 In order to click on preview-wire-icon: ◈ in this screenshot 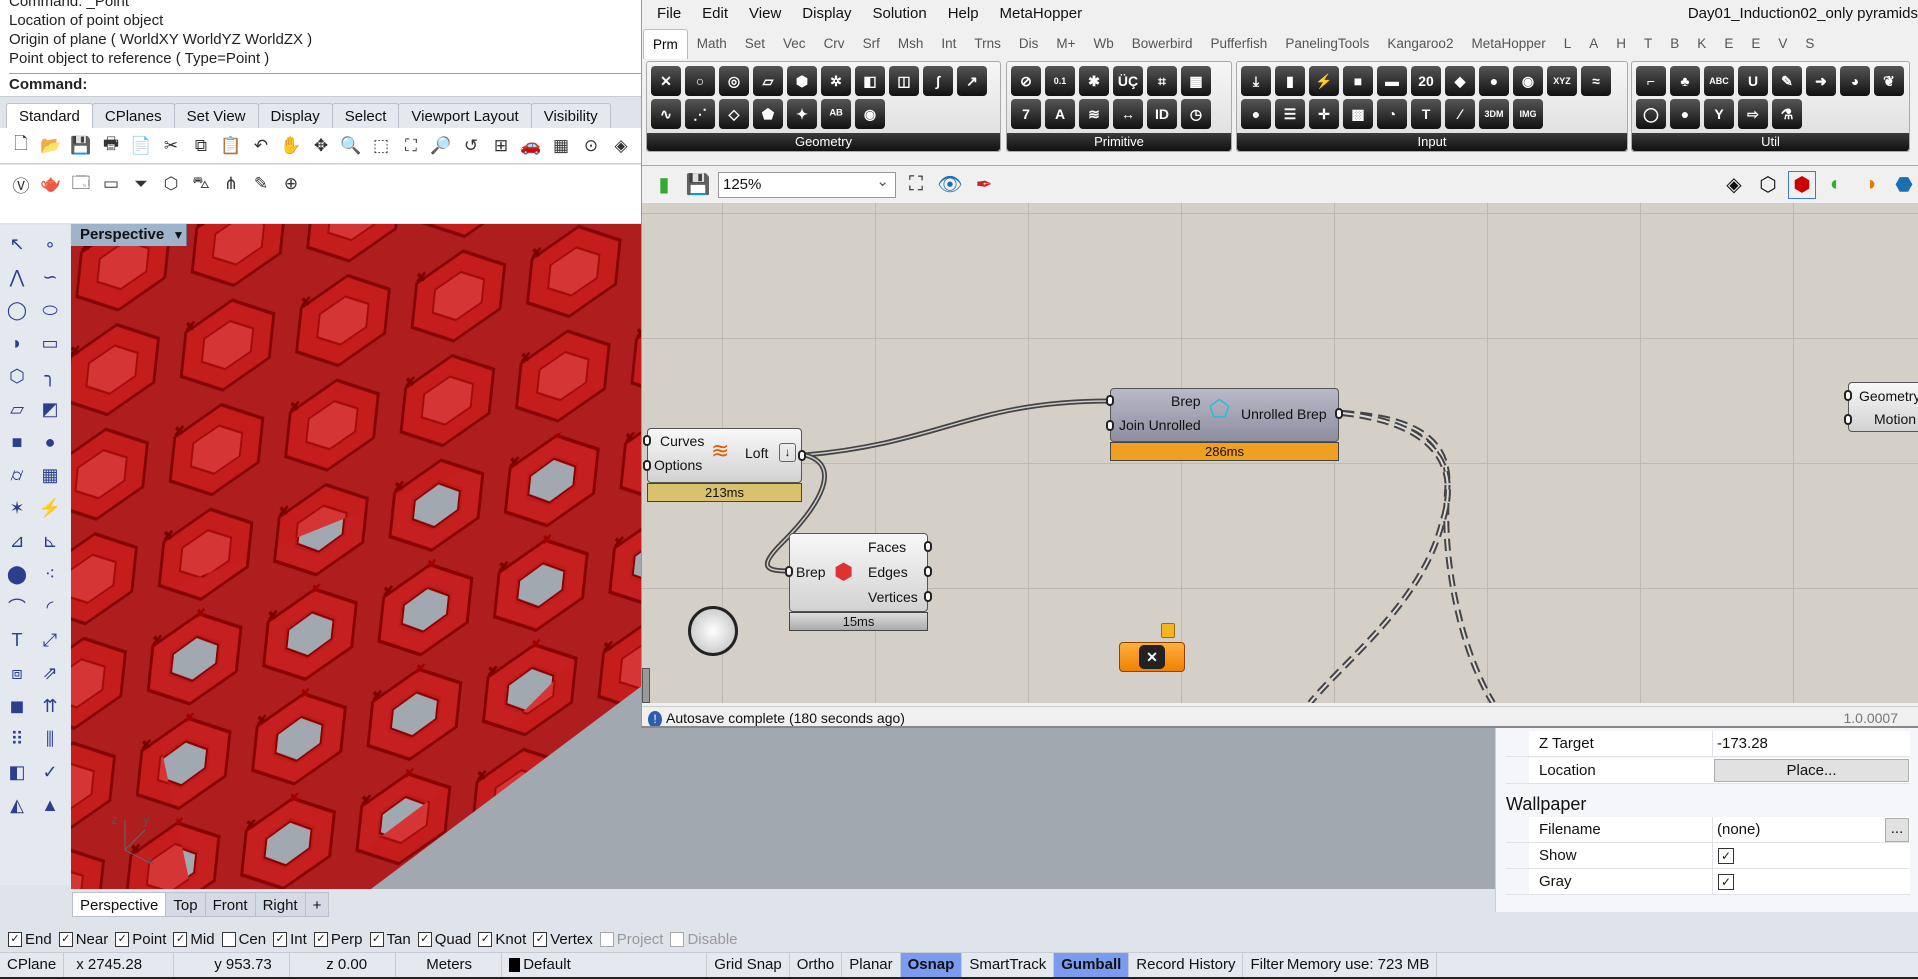, I will do `click(1734, 185)`.